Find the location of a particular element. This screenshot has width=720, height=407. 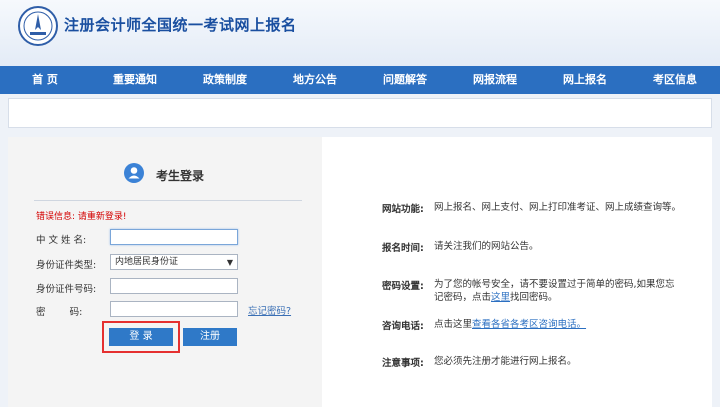

site-title: 注册会计师全国统一考试网上报名 is located at coordinates (180, 25).